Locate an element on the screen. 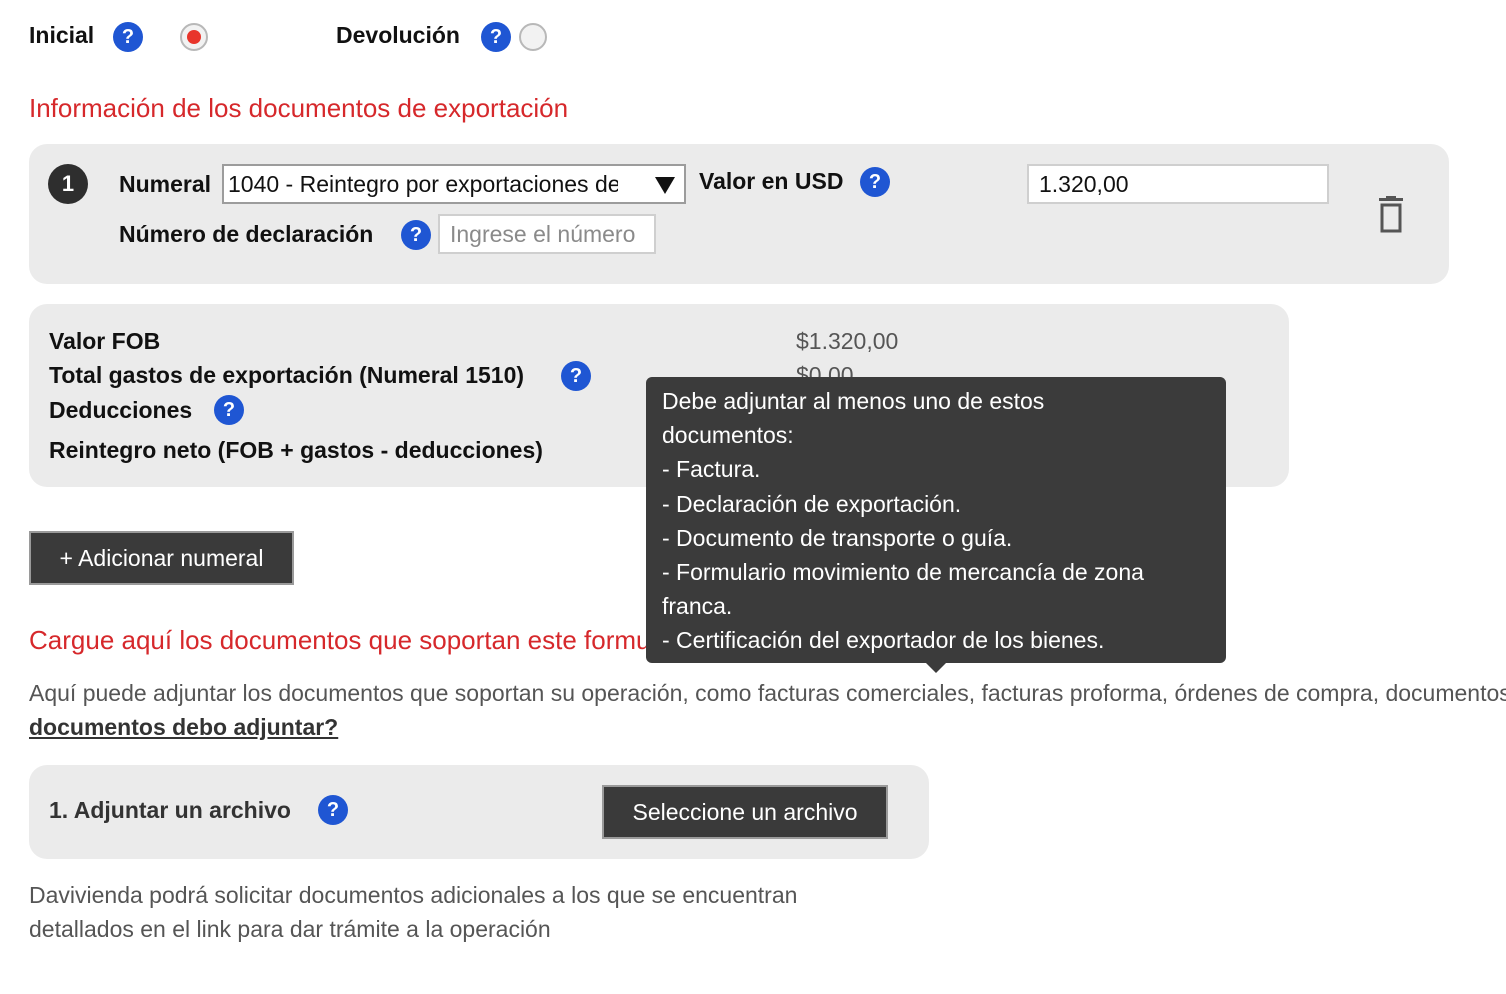 Image resolution: width=1506 pixels, height=994 pixels. deductions-label: Deducciones is located at coordinates (121, 410).